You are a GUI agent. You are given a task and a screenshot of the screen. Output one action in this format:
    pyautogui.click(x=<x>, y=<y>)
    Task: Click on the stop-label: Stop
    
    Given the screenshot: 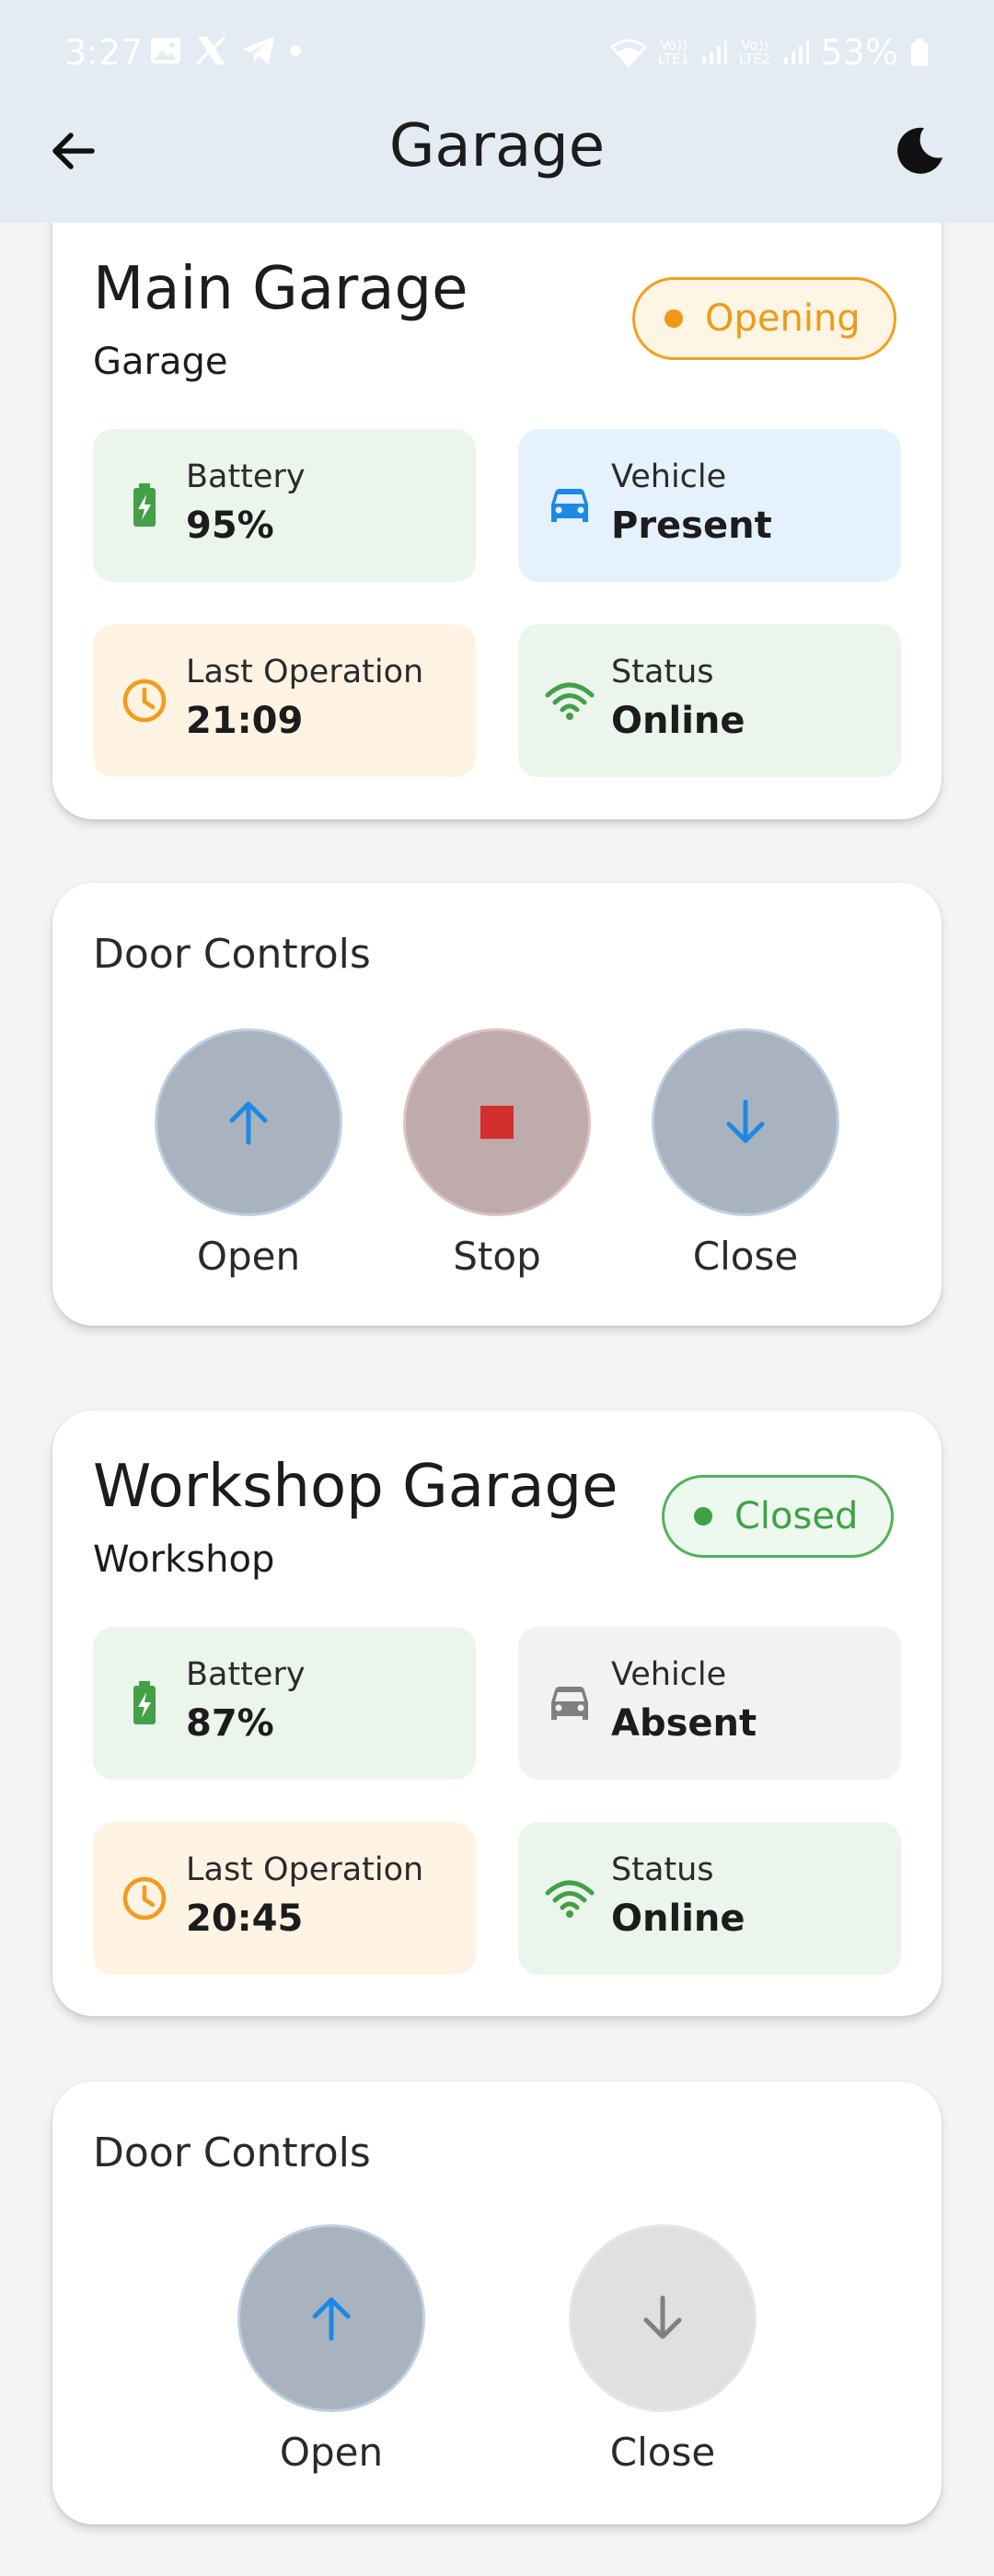 What is the action you would take?
    pyautogui.click(x=497, y=1256)
    